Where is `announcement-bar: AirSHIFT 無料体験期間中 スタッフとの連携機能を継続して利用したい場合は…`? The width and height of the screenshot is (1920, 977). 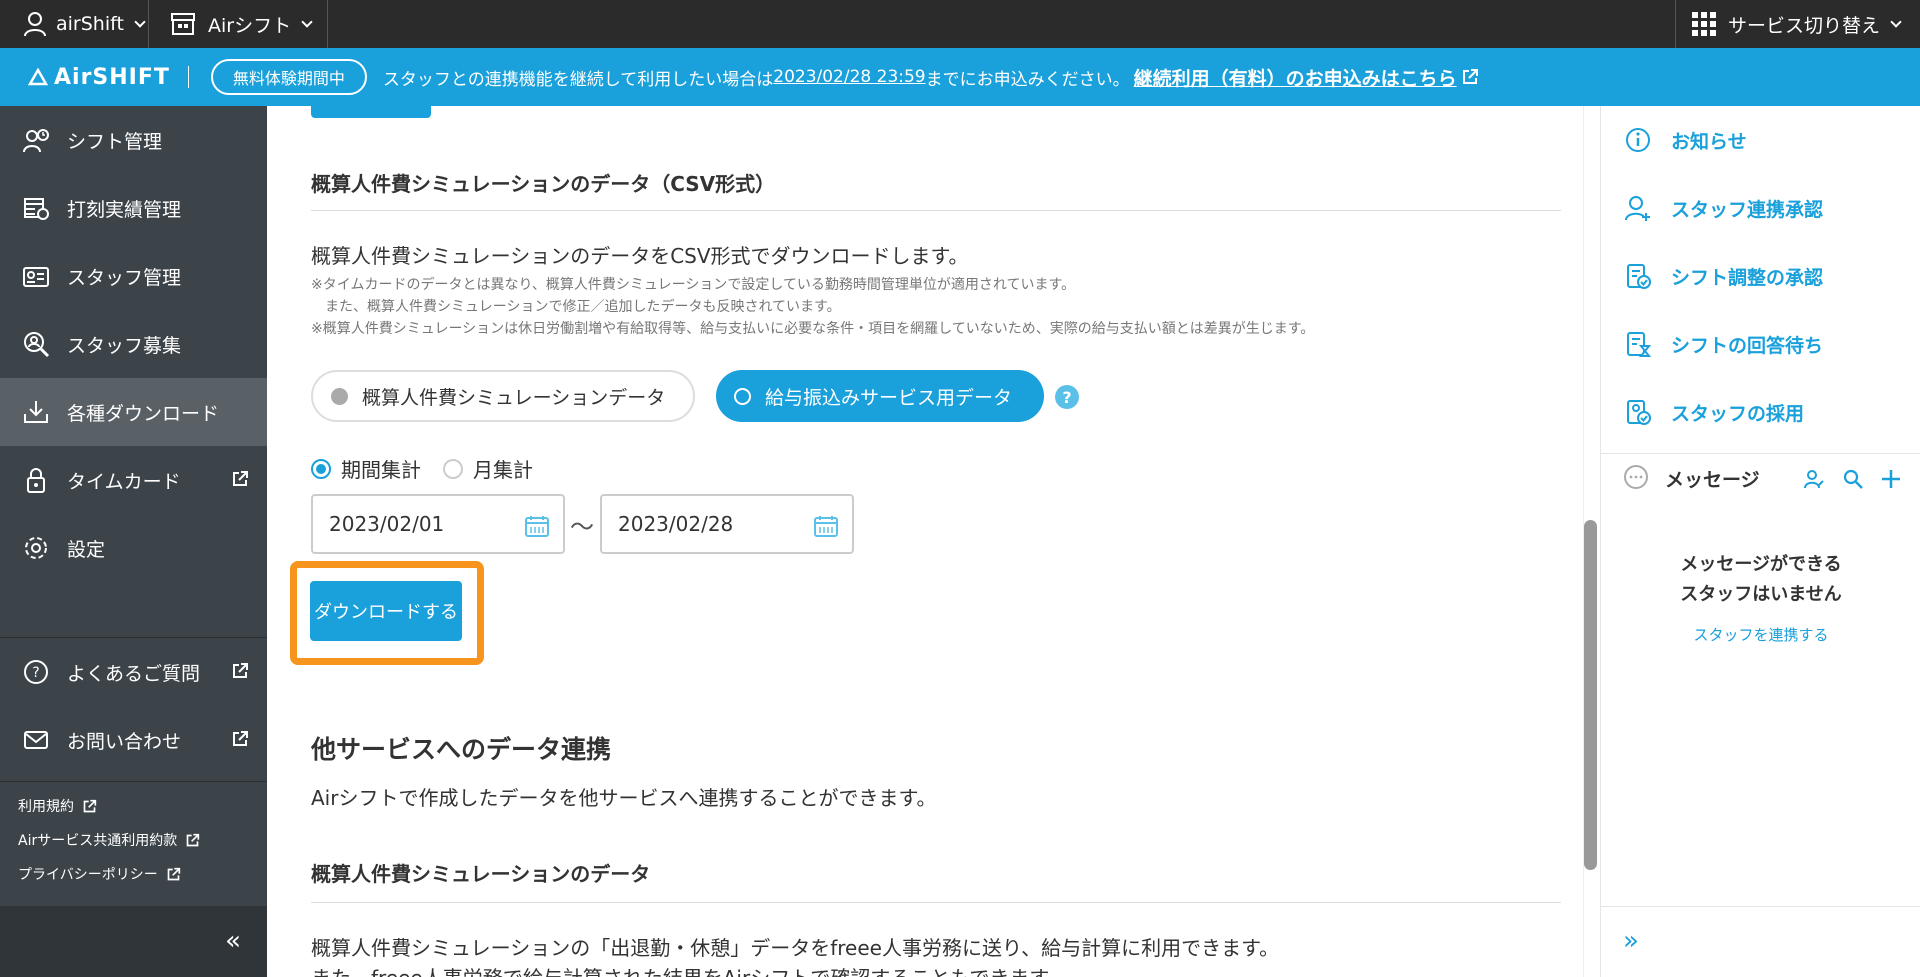
announcement-bar: AirSHIFT 無料体験期間中 スタッフとの連携機能を継続して利用したい場合は… is located at coordinates (960, 77).